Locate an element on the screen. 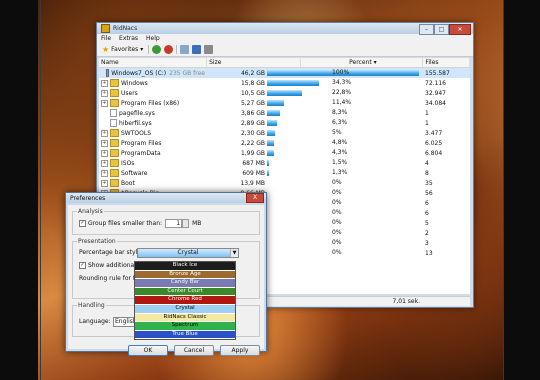 The width and height of the screenshot is (540, 380). show-additional-checkbox: ✓ is located at coordinates (82, 265).